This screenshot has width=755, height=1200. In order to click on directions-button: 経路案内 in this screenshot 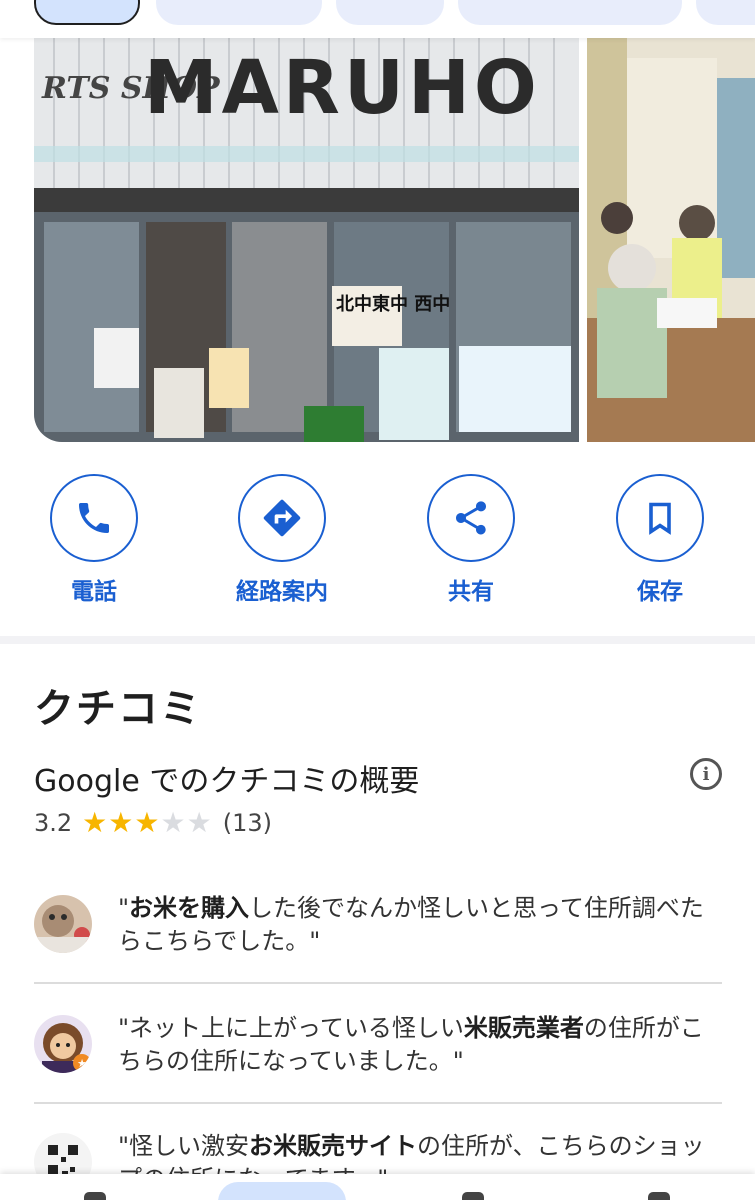, I will do `click(282, 540)`.